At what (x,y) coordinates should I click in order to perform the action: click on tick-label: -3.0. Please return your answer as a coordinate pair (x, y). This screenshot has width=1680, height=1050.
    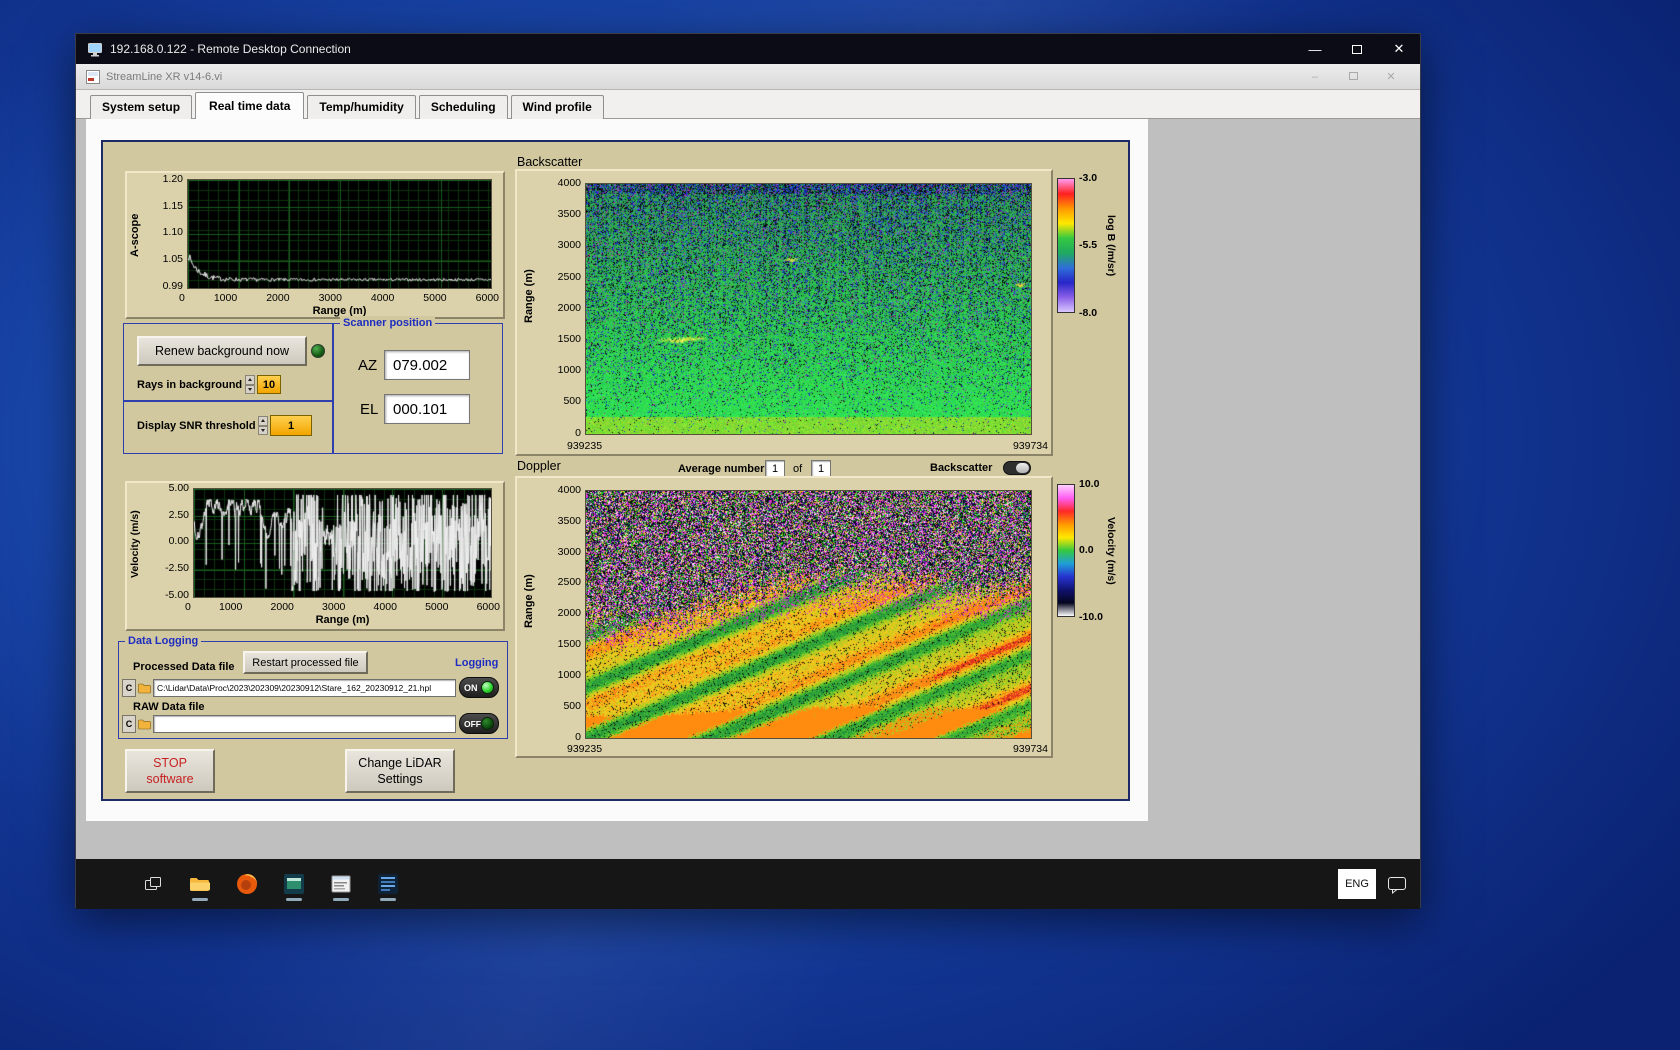
    Looking at the image, I should click on (1088, 178).